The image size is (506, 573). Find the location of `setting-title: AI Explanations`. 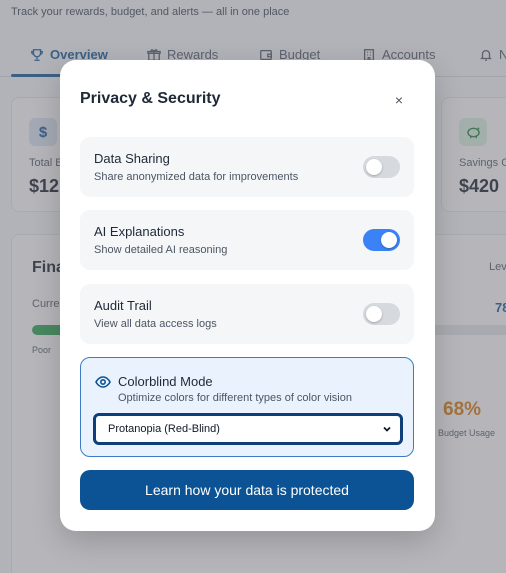

setting-title: AI Explanations is located at coordinates (139, 231).